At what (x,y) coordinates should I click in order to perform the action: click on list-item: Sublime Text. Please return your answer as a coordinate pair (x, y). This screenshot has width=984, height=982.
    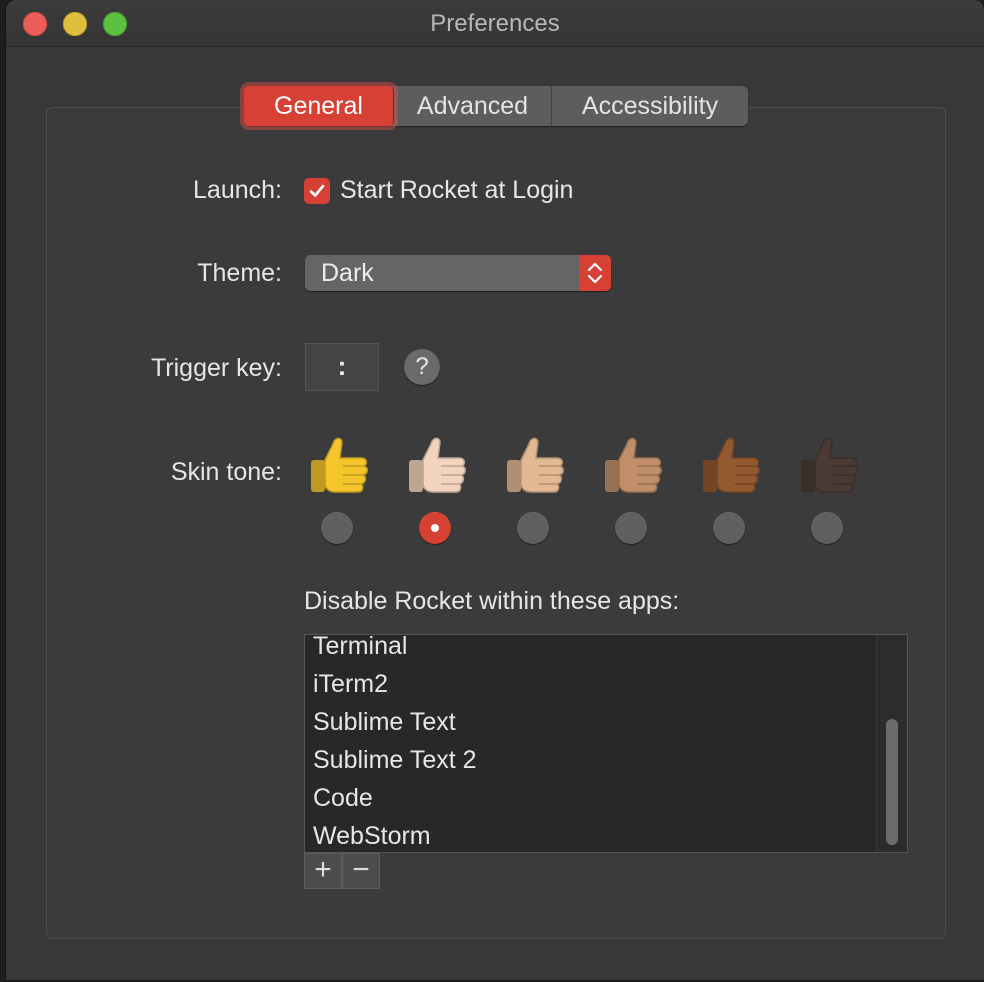
    Looking at the image, I should click on (395, 722).